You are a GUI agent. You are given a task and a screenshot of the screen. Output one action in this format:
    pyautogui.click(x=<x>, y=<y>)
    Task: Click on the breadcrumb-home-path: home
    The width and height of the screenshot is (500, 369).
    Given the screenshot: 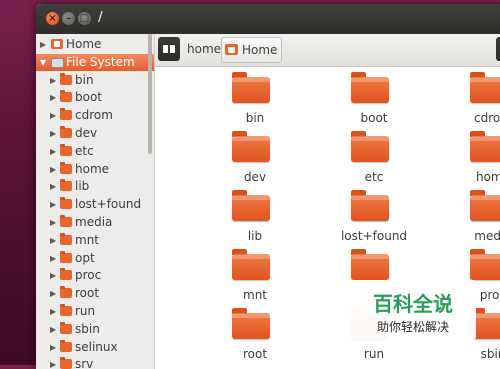 What is the action you would take?
    pyautogui.click(x=204, y=49)
    